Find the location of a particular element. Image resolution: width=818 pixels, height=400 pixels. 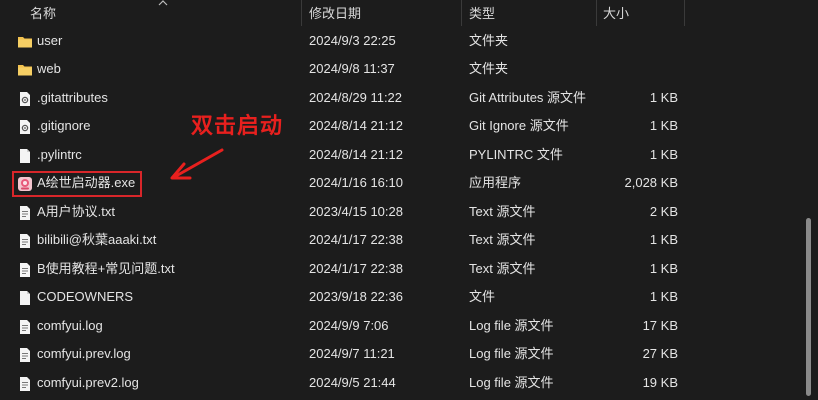

file-name: CODEOWNERS is located at coordinates (85, 296).